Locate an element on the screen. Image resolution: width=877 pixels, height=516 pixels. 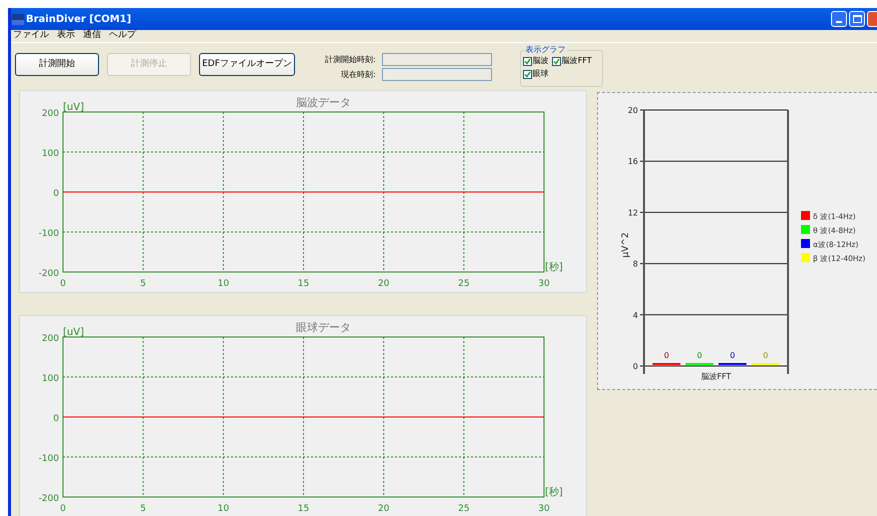
toolbar-button: 計測開始 is located at coordinates (57, 64).